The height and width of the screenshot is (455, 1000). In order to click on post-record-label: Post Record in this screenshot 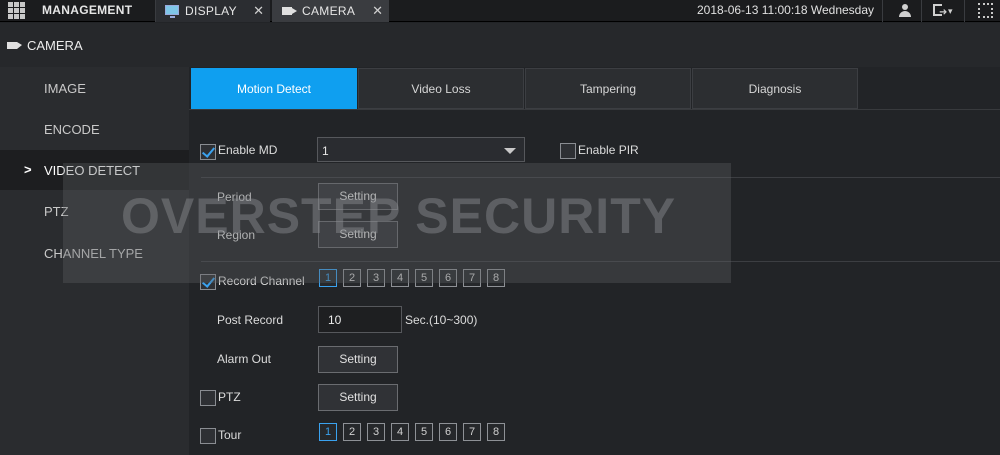, I will do `click(250, 320)`.